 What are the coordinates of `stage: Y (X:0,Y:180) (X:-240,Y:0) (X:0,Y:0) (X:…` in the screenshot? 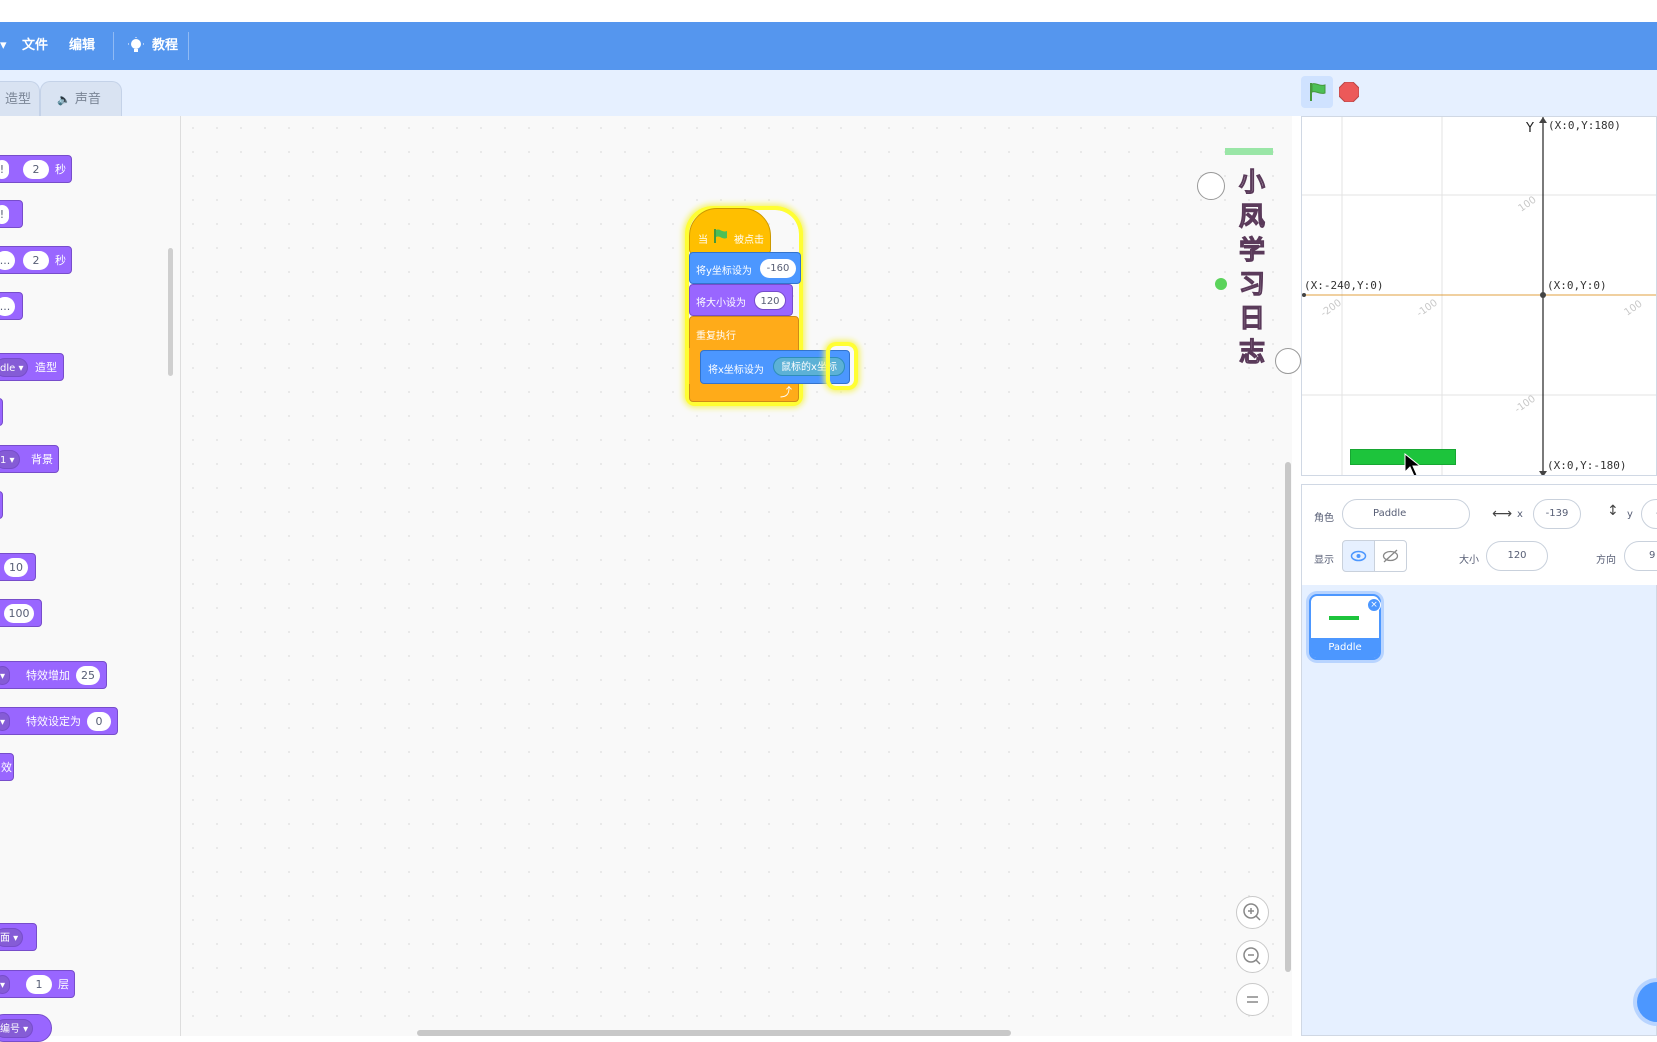 It's located at (1479, 296).